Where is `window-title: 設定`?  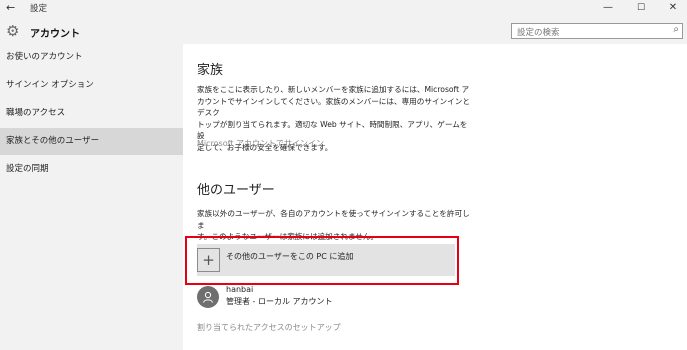
window-title: 設定 is located at coordinates (39, 9).